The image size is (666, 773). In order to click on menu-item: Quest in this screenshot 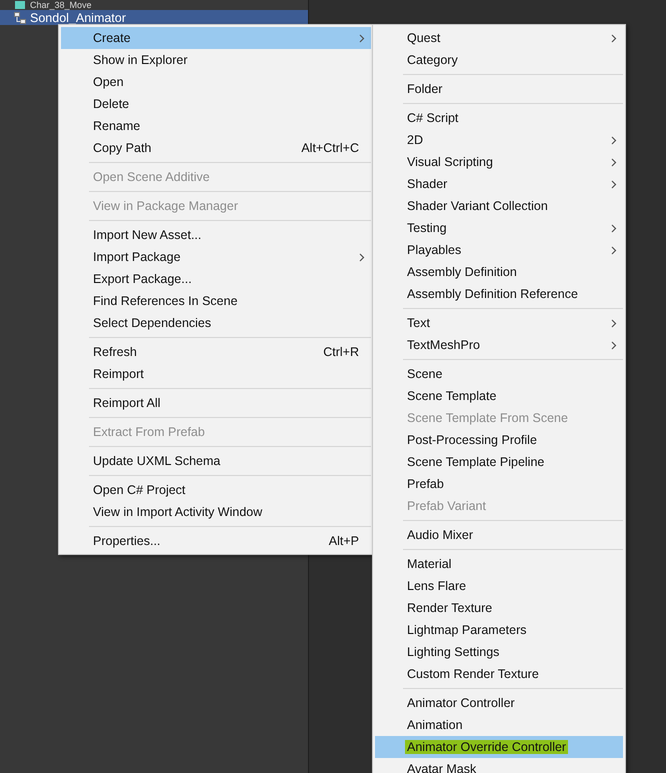, I will do `click(499, 38)`.